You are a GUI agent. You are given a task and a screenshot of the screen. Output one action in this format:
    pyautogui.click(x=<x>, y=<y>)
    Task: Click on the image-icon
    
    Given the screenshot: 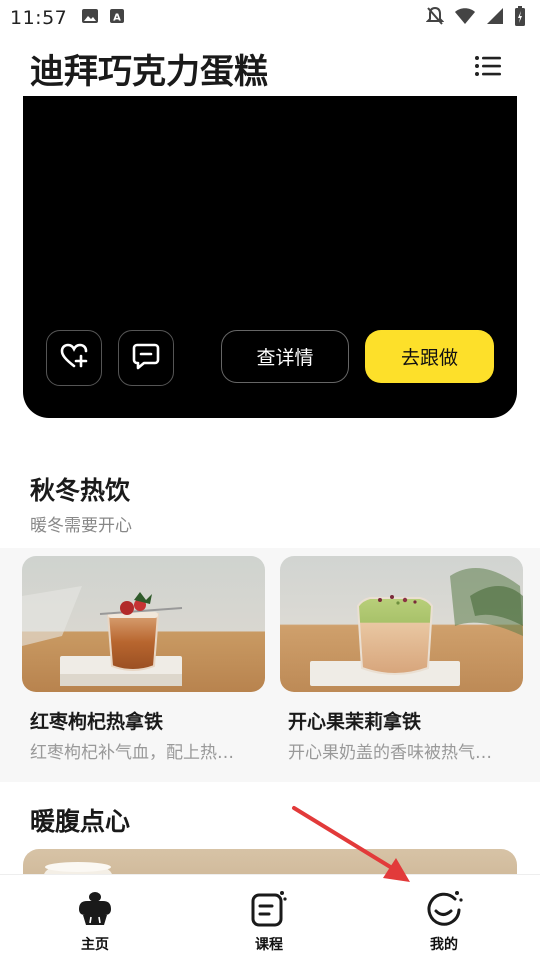 What is the action you would take?
    pyautogui.click(x=90, y=18)
    